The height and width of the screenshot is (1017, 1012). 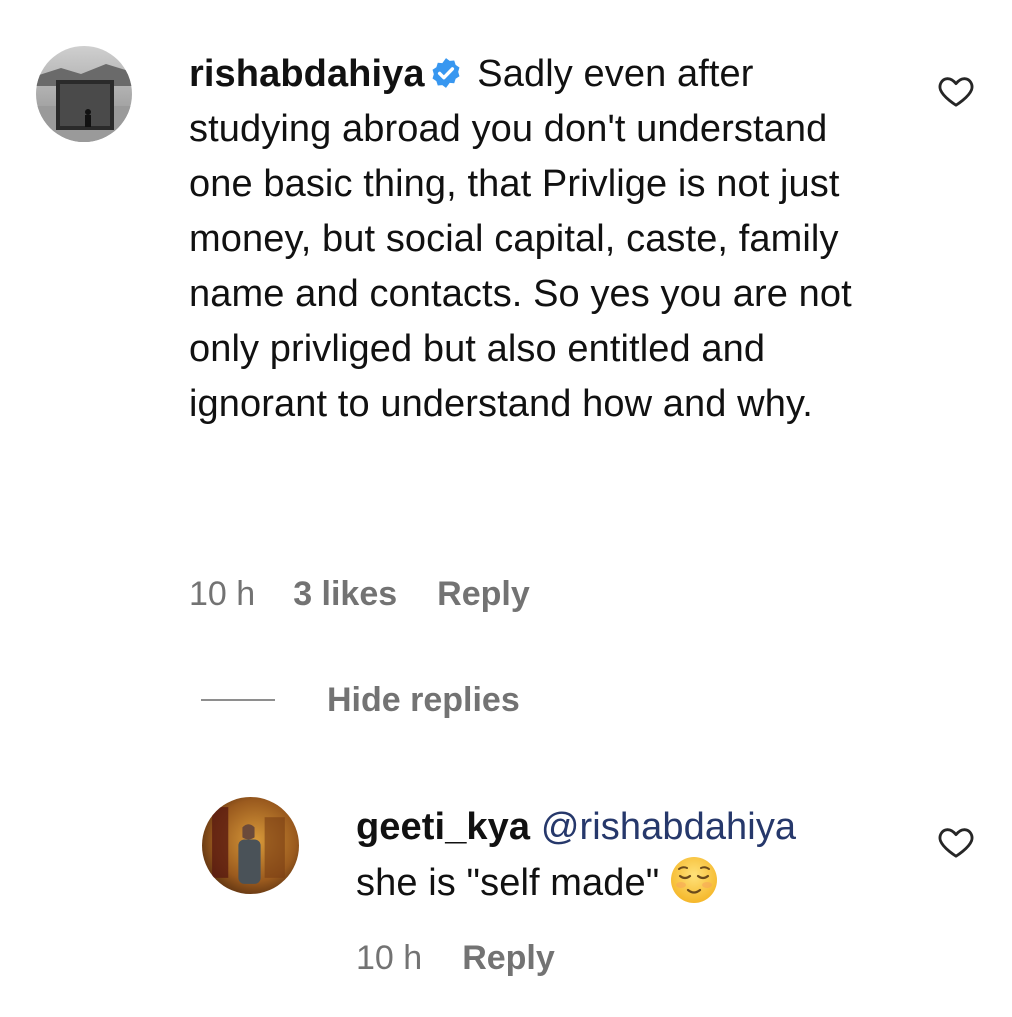 What do you see at coordinates (250, 845) in the screenshot?
I see `reply-avatar` at bounding box center [250, 845].